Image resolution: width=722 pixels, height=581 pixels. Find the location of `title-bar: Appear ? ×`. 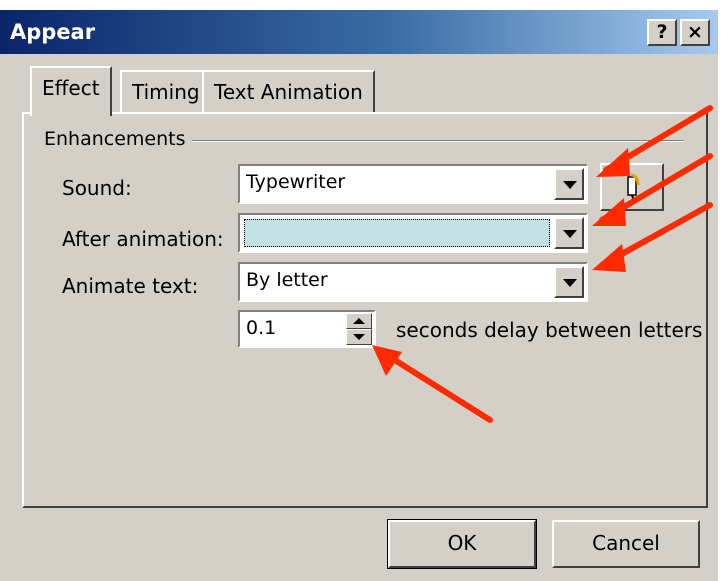

title-bar: Appear ? × is located at coordinates (359, 32).